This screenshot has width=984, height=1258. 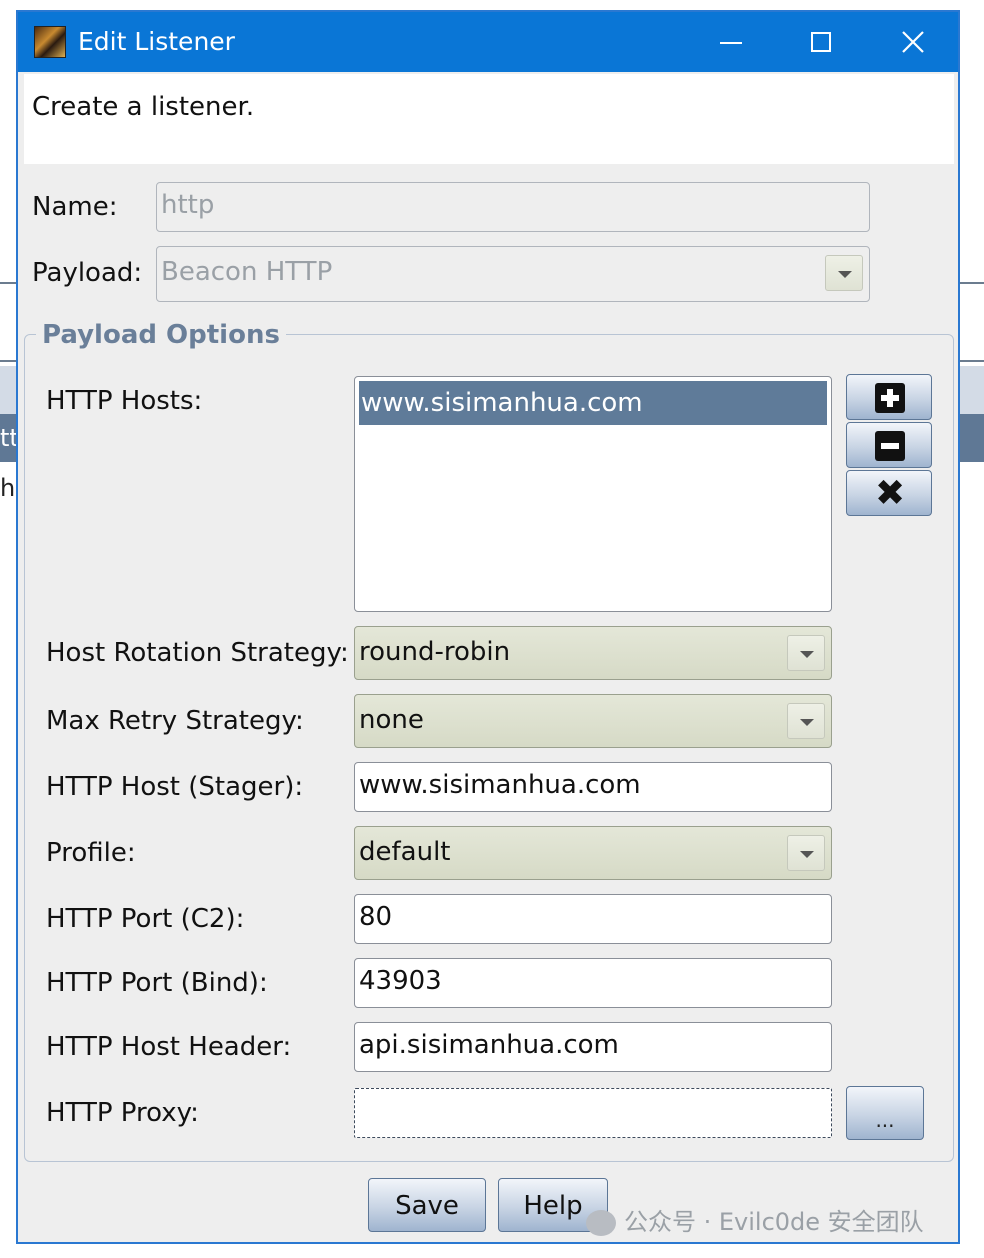 What do you see at coordinates (75, 207) in the screenshot?
I see `name-label: Name:` at bounding box center [75, 207].